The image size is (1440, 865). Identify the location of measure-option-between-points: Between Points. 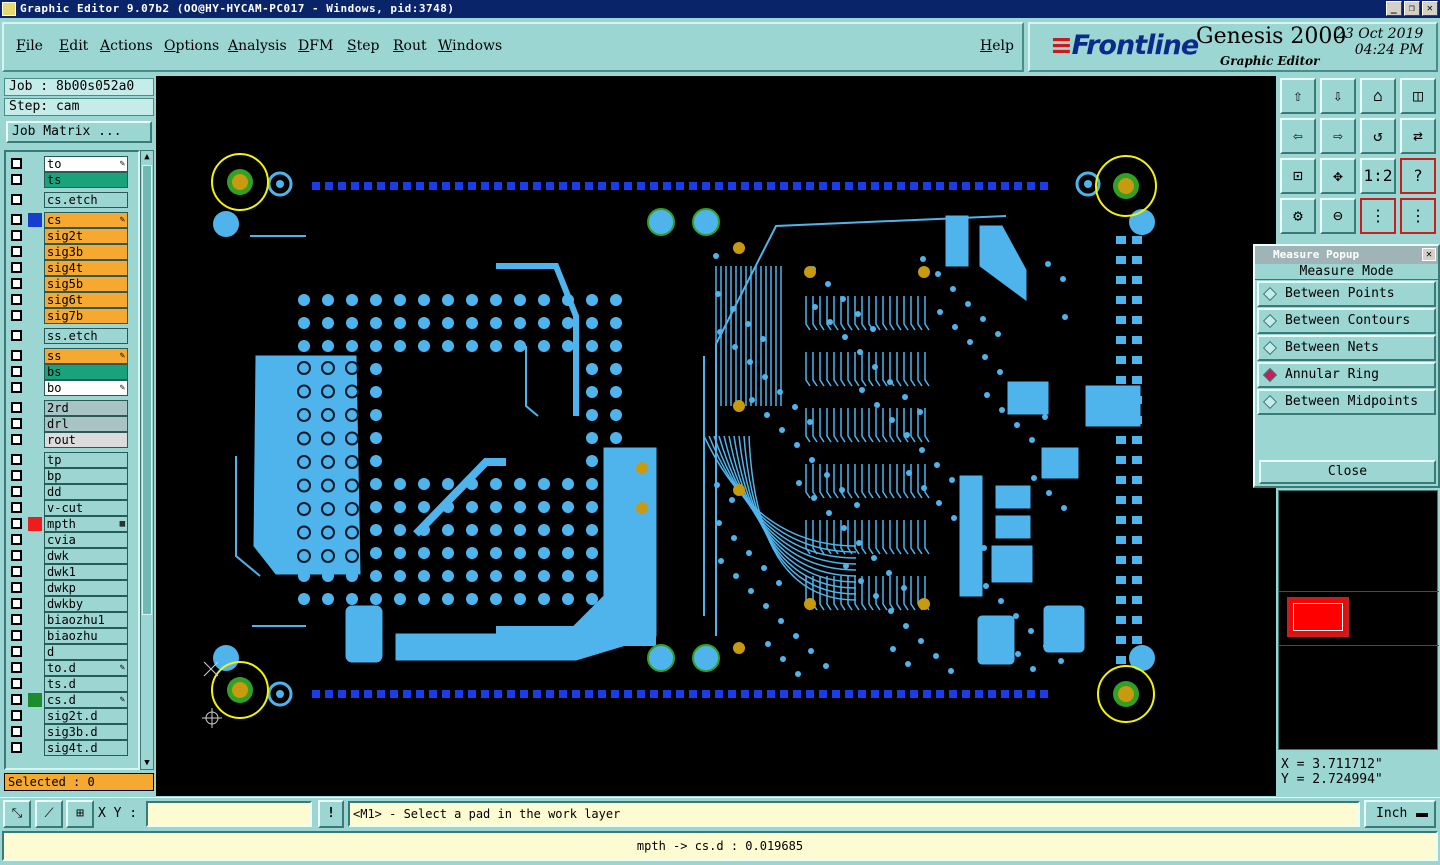
(1346, 294).